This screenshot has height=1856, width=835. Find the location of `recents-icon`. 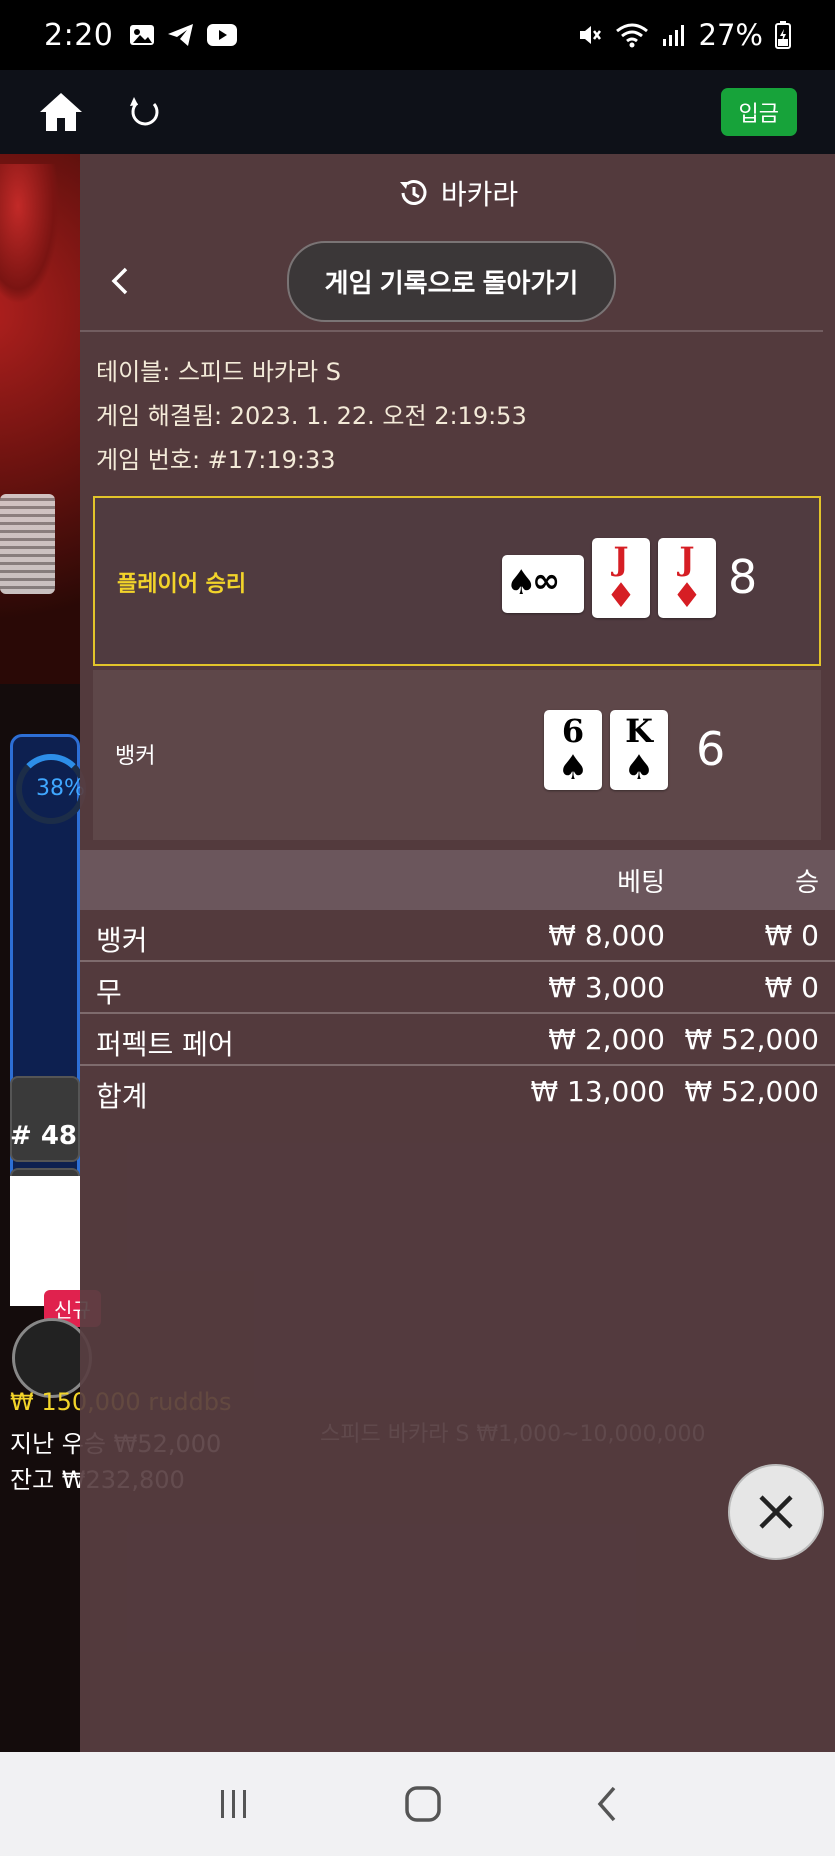

recents-icon is located at coordinates (234, 1804).